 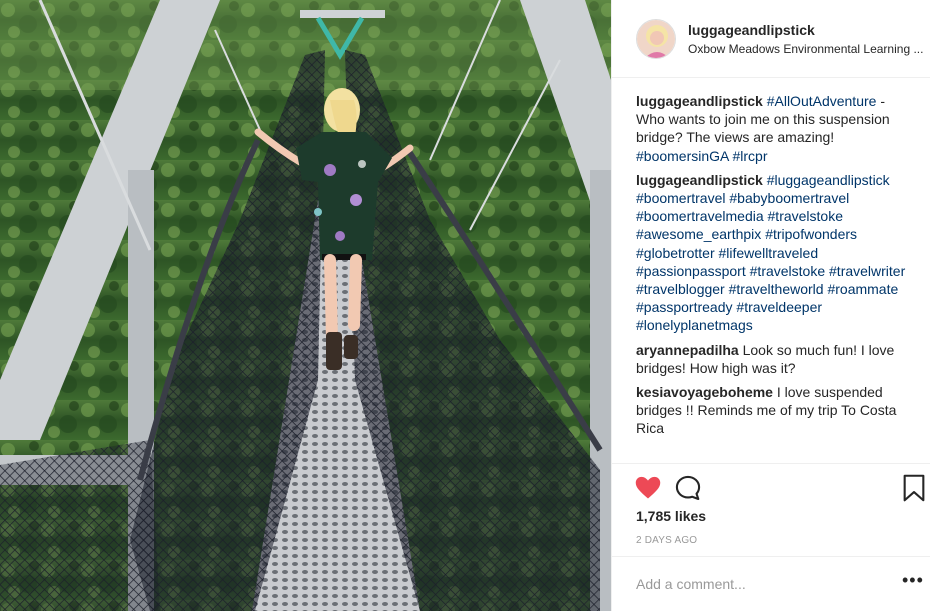 What do you see at coordinates (700, 216) in the screenshot?
I see `hashtag-link: #boomertravelmedia` at bounding box center [700, 216].